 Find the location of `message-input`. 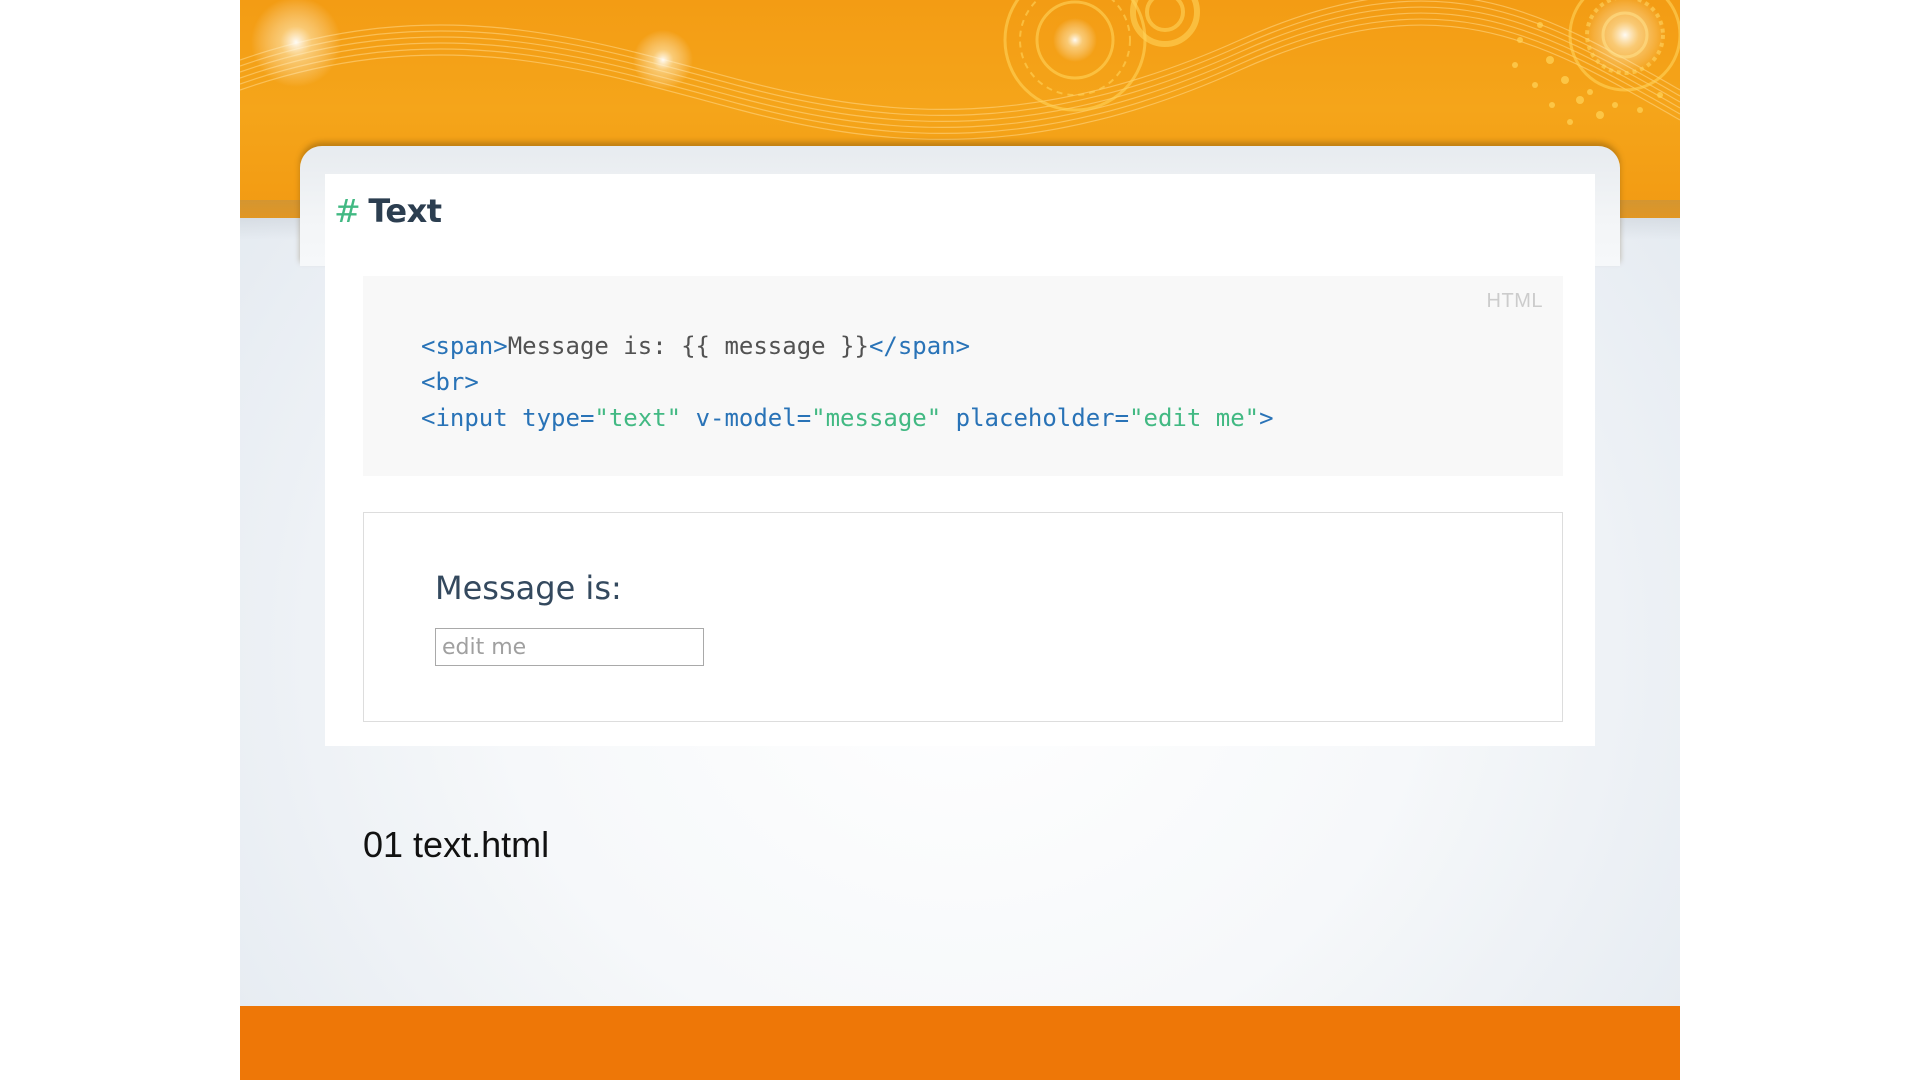

message-input is located at coordinates (569, 647).